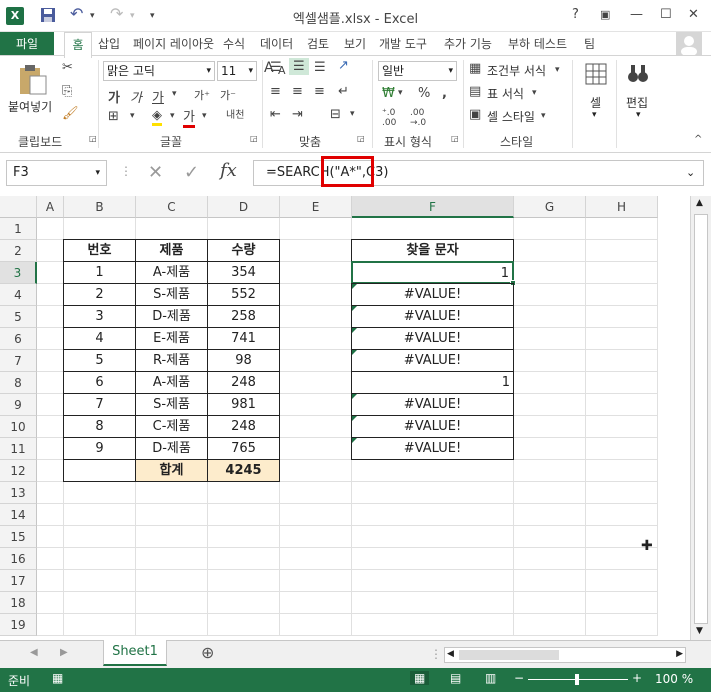 This screenshot has height=692, width=711. What do you see at coordinates (99, 250) in the screenshot?
I see `table-header-cell: 번호` at bounding box center [99, 250].